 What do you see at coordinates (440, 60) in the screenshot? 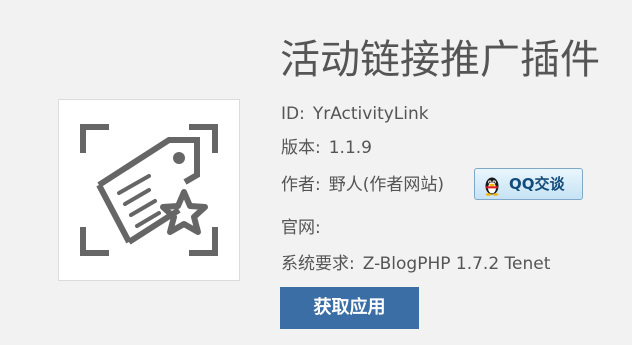
I see `plugin-title: 活动链接推广插件` at bounding box center [440, 60].